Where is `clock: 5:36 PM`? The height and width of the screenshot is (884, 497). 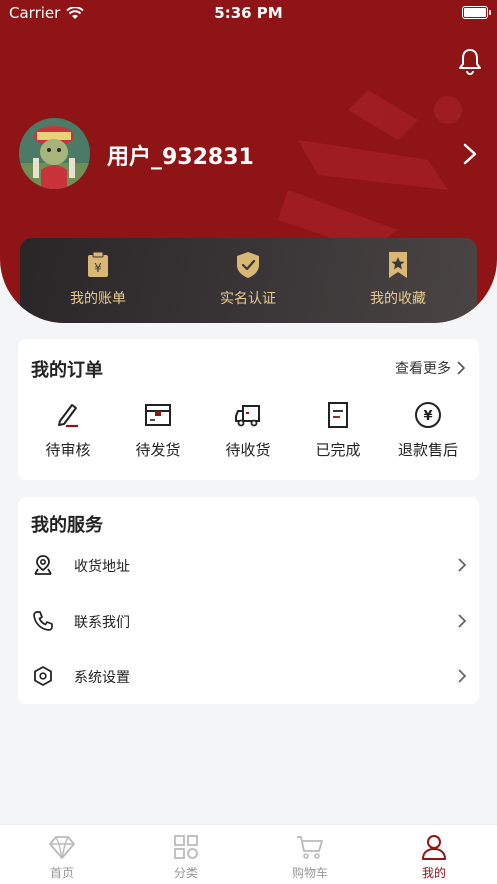 clock: 5:36 PM is located at coordinates (248, 13).